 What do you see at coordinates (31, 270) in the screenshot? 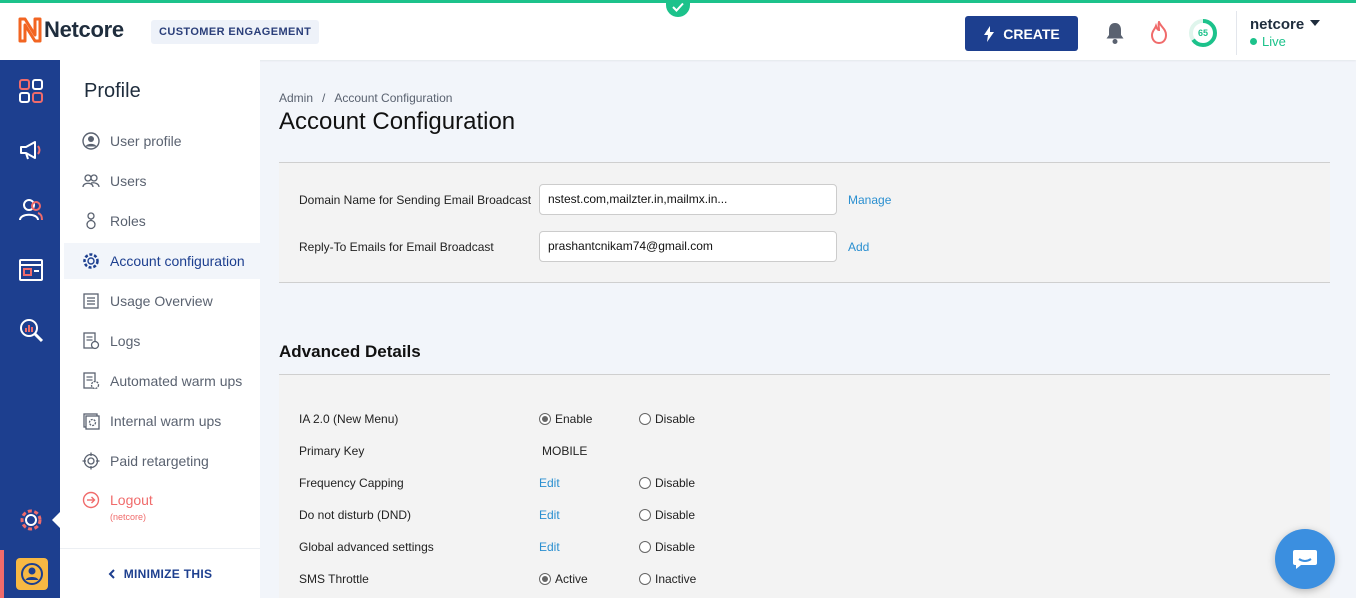
I see `browser-window-icon` at bounding box center [31, 270].